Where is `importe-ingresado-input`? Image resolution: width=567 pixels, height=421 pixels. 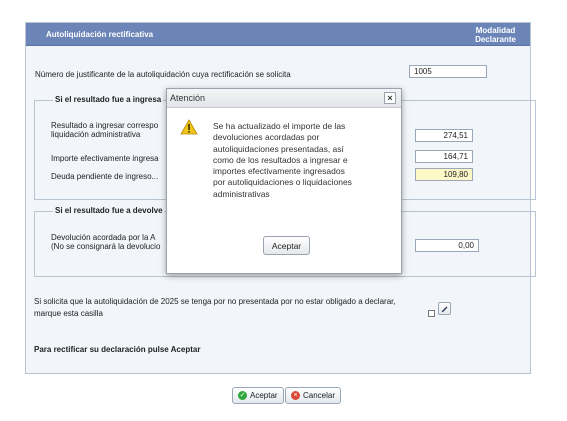 importe-ingresado-input is located at coordinates (444, 156).